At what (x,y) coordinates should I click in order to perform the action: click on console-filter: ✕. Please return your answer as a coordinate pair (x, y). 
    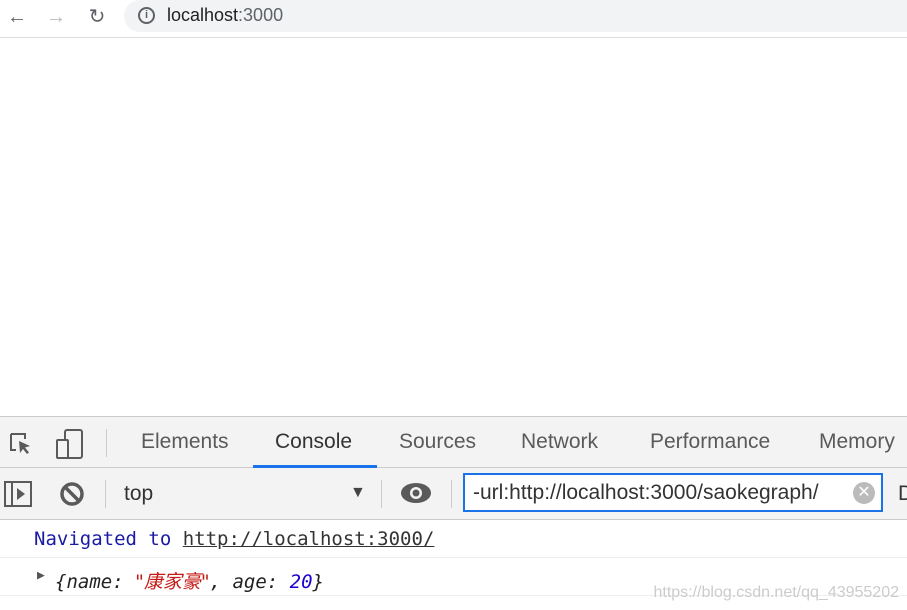
    Looking at the image, I should click on (673, 492).